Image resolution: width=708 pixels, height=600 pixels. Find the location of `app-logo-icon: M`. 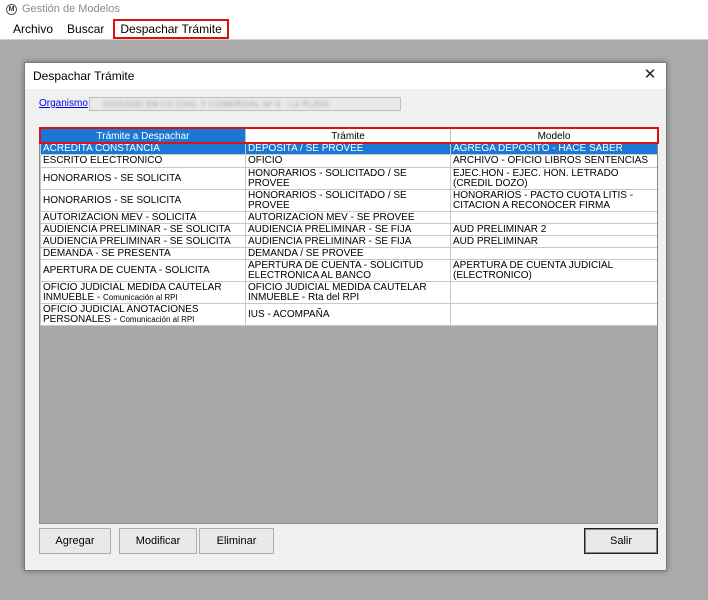

app-logo-icon: M is located at coordinates (11, 9).